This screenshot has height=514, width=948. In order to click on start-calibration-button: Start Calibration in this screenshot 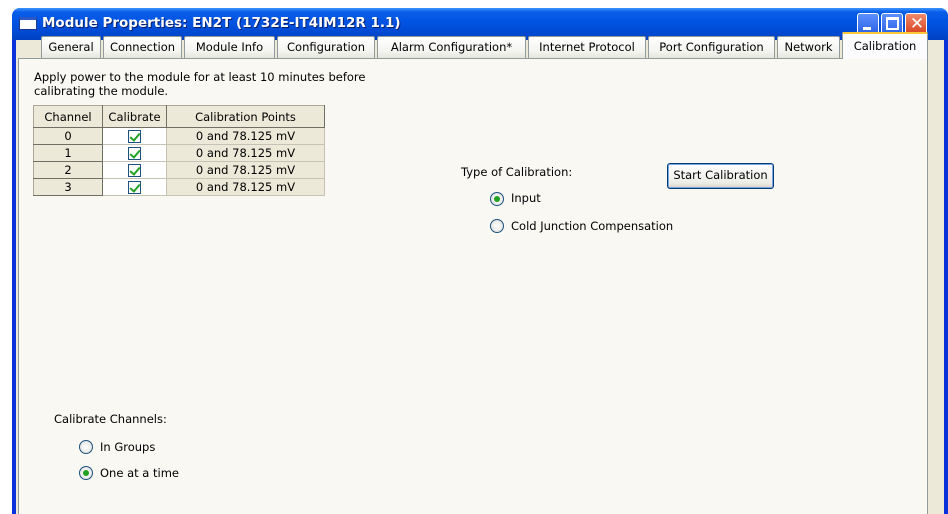, I will do `click(720, 176)`.